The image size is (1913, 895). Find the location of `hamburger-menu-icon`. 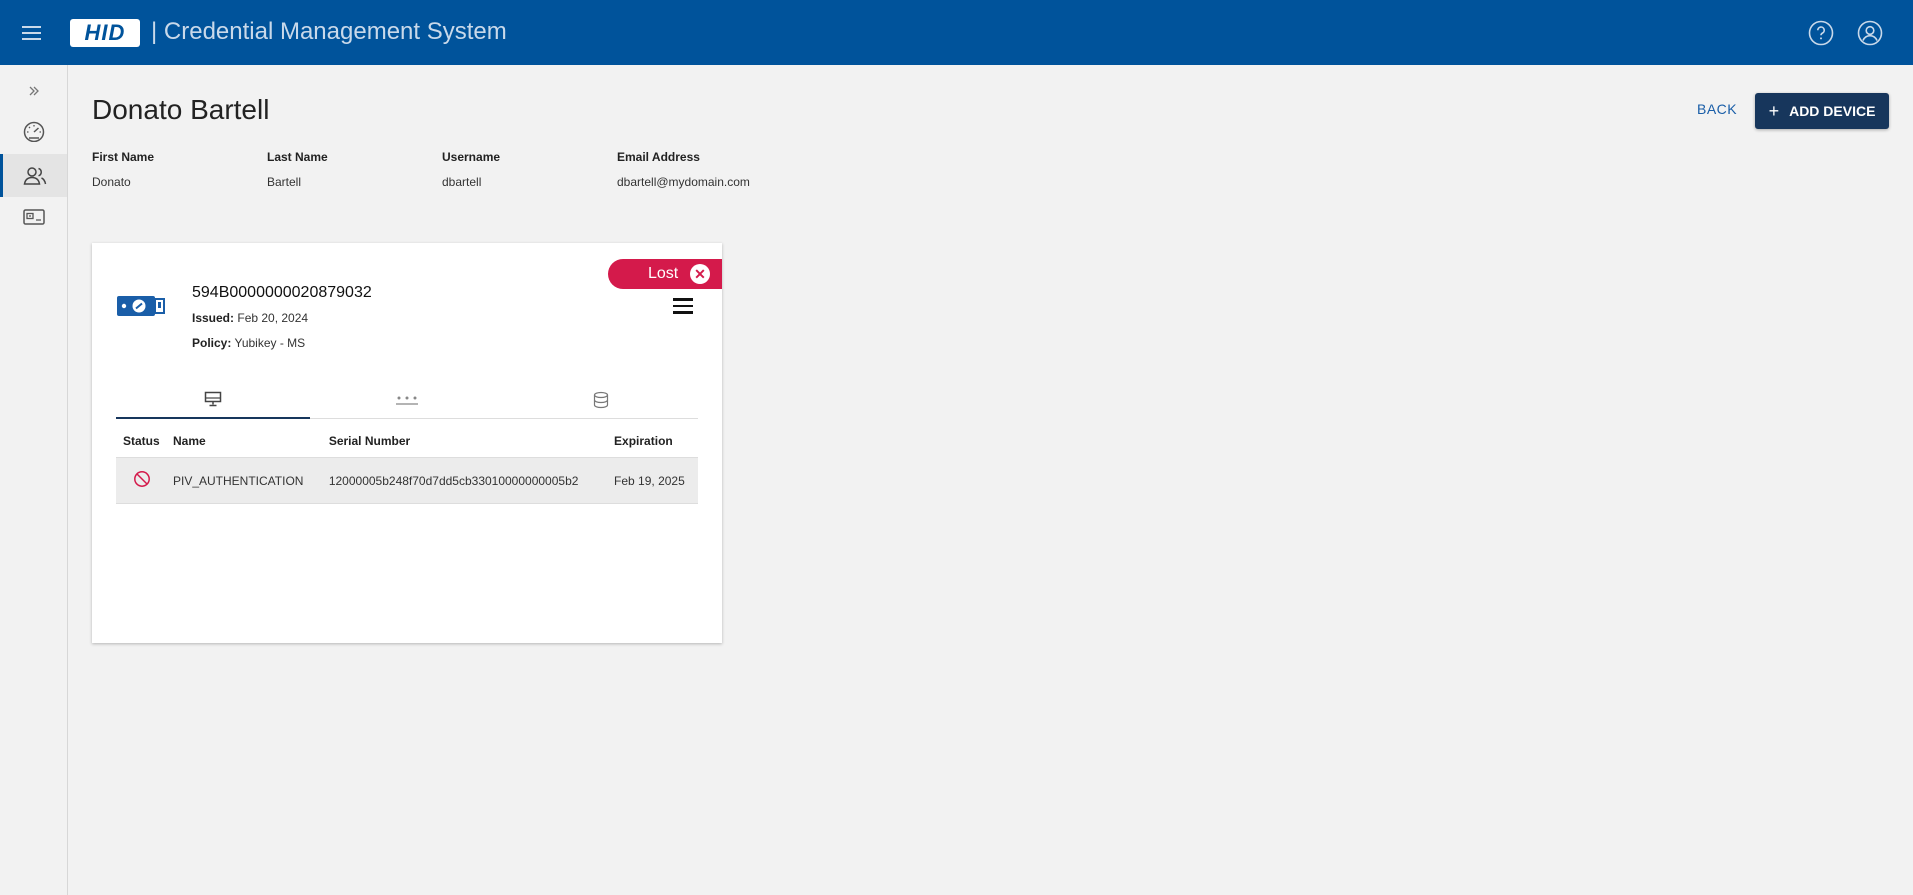

hamburger-menu-icon is located at coordinates (34, 33).